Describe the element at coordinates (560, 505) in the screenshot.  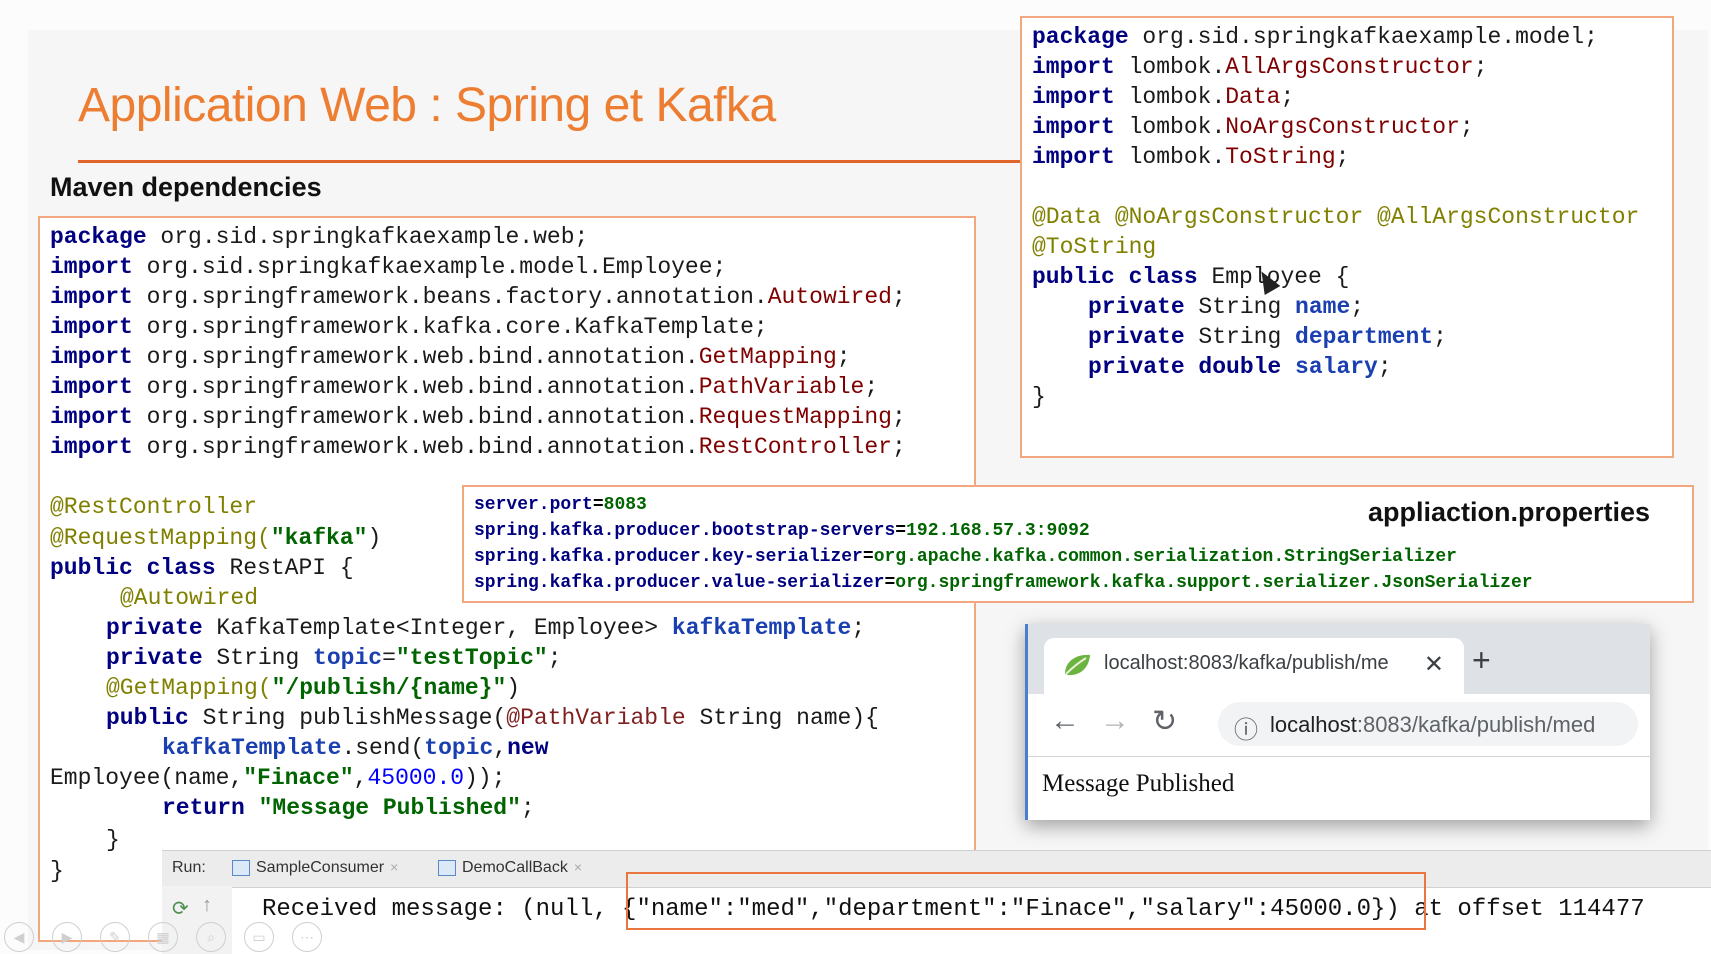
I see `property-line: server.port=8083` at that location.